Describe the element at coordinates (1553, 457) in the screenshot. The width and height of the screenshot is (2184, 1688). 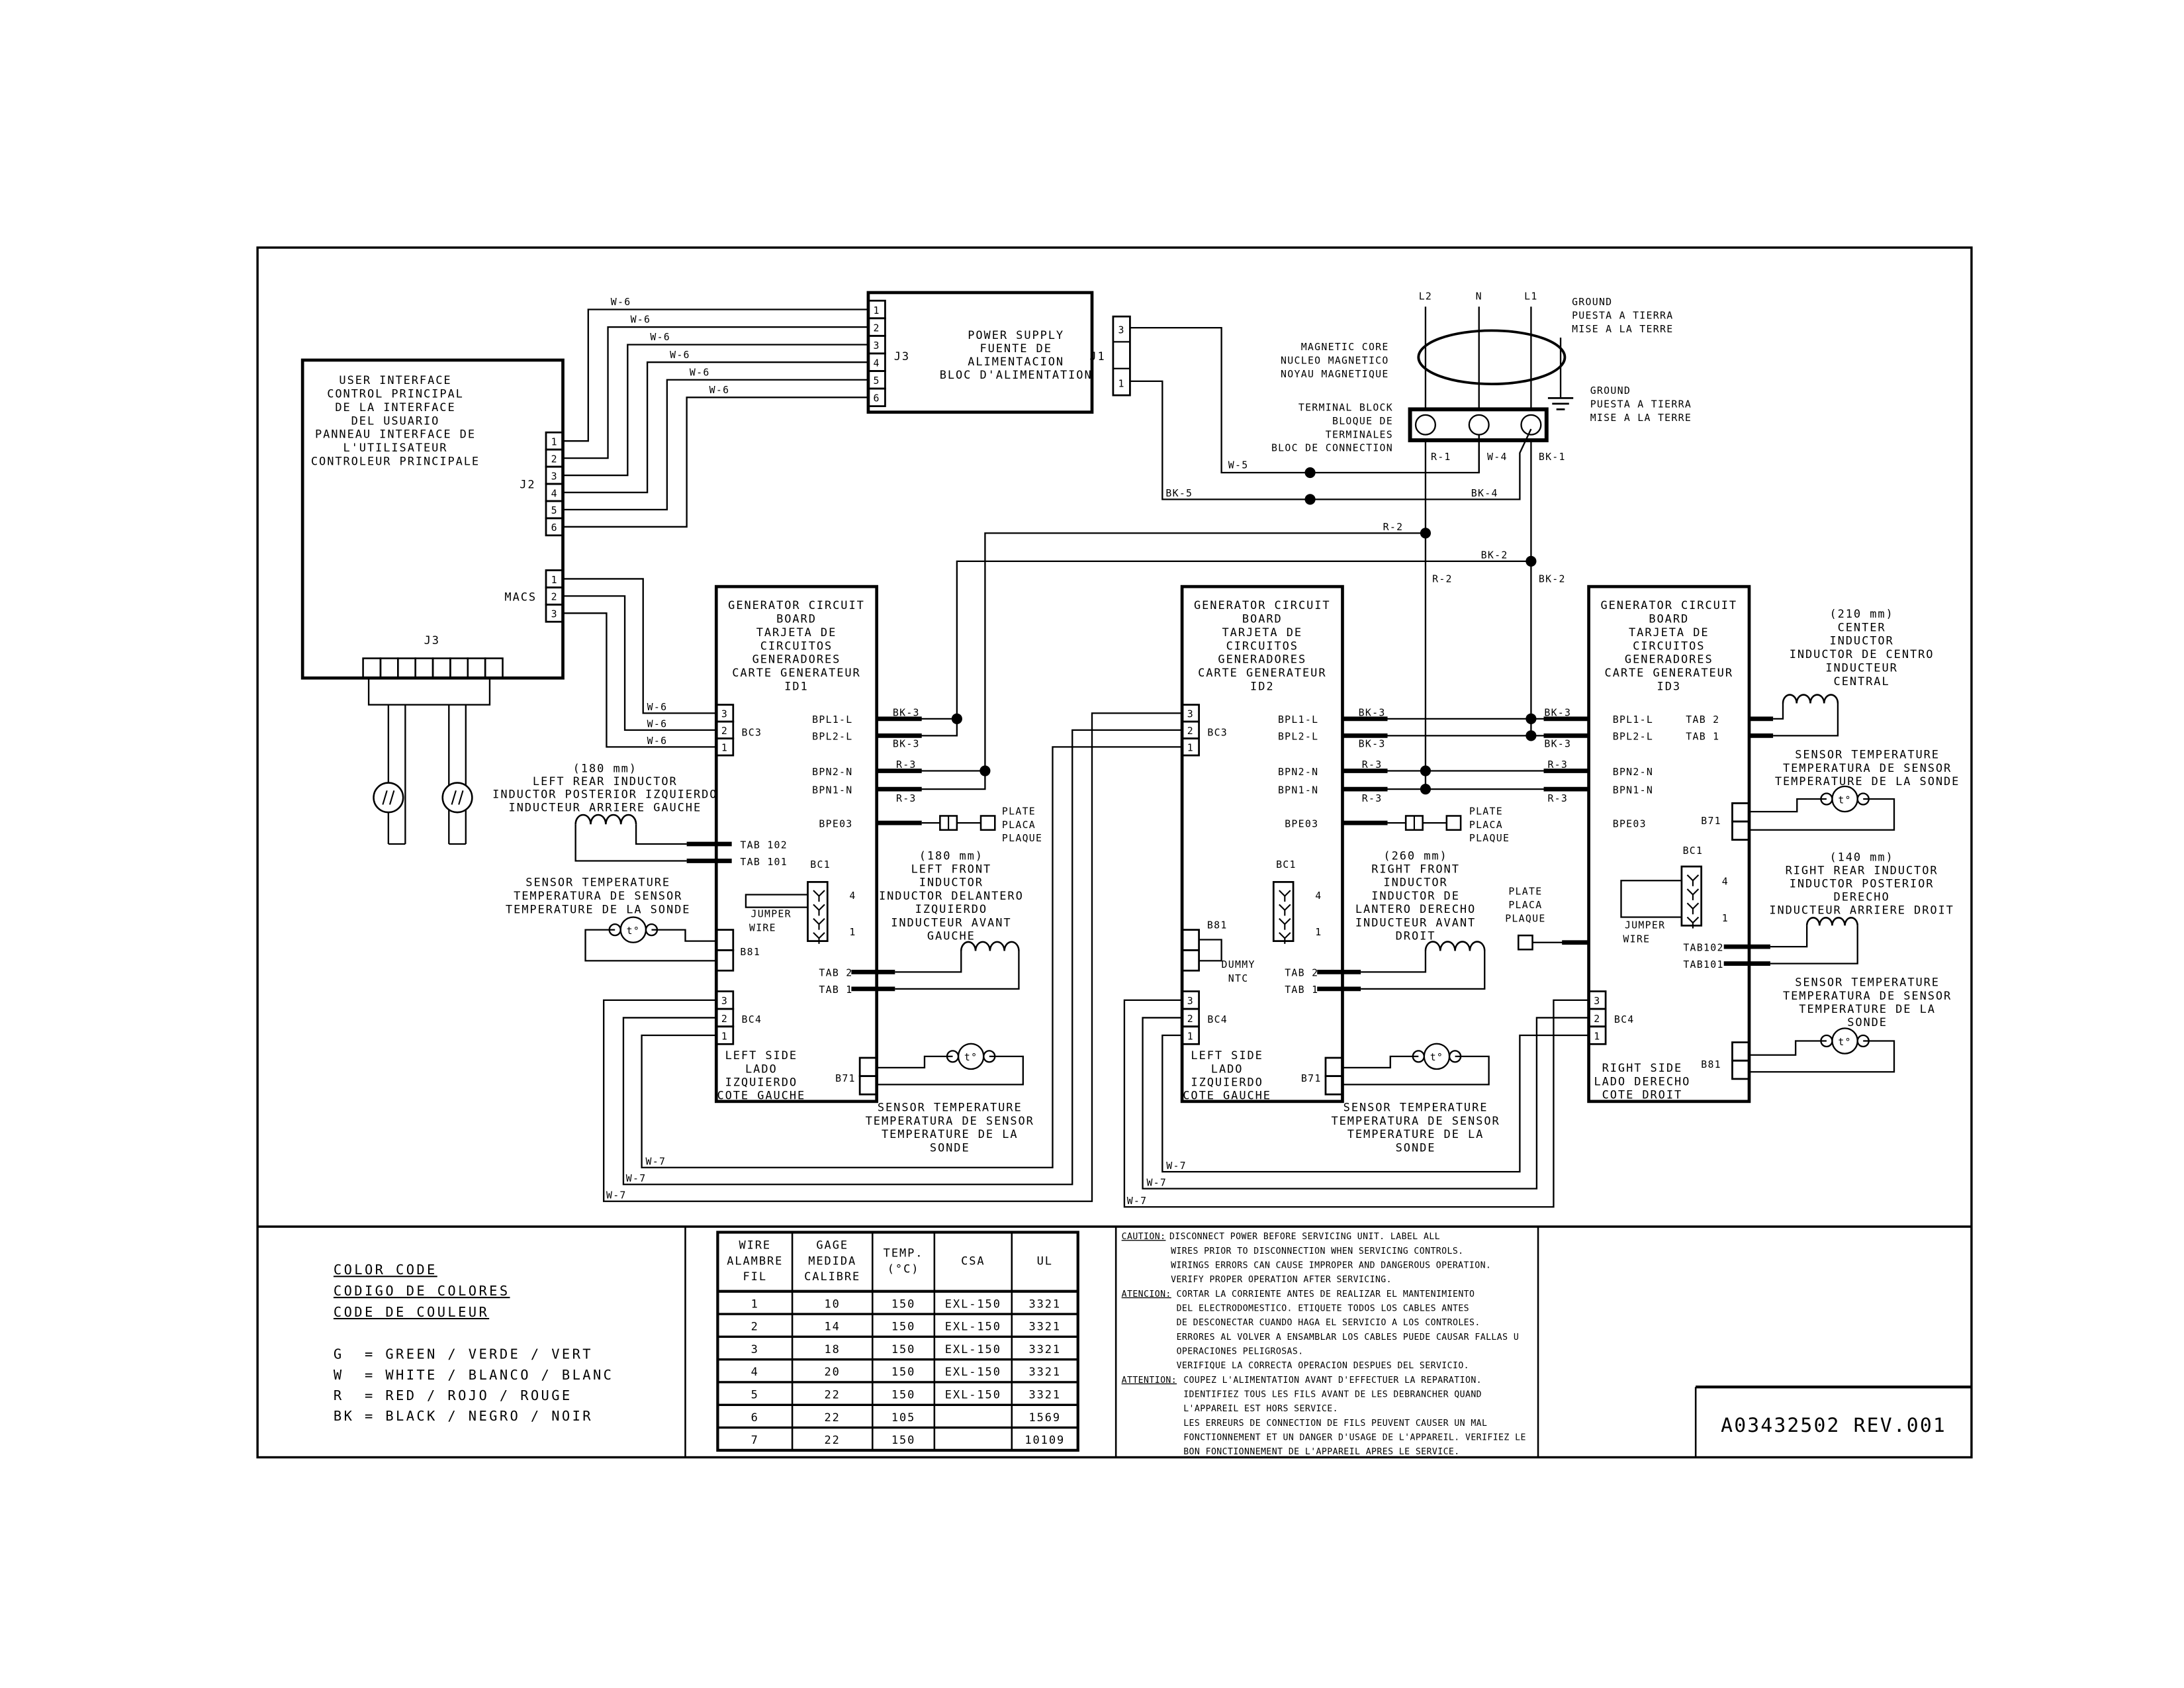
I see `bk1-label: BK-1` at that location.